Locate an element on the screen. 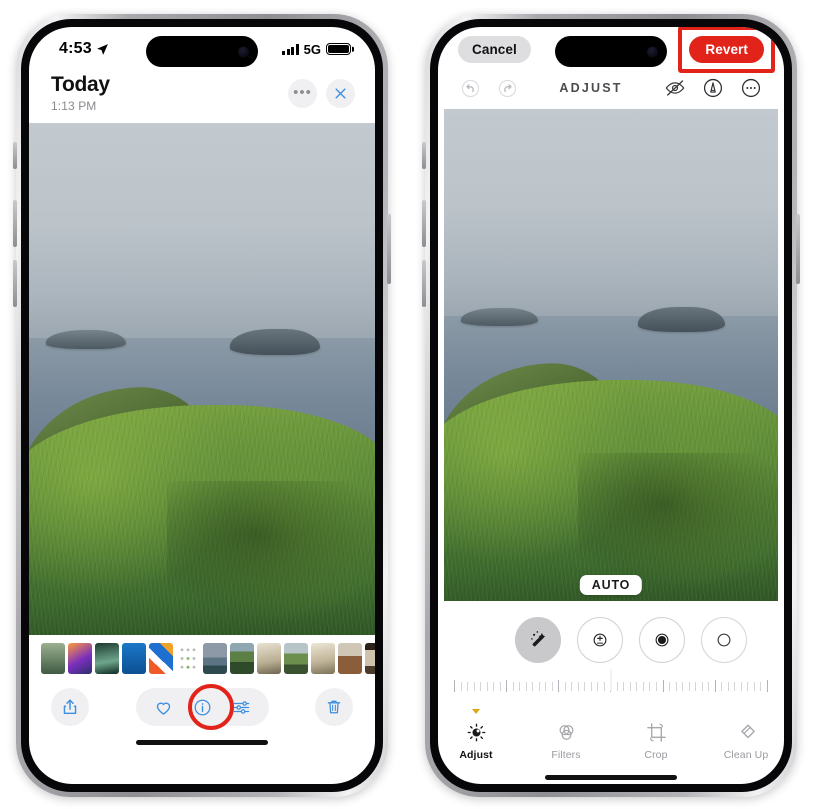  photo-sky is located at coordinates (202, 233).